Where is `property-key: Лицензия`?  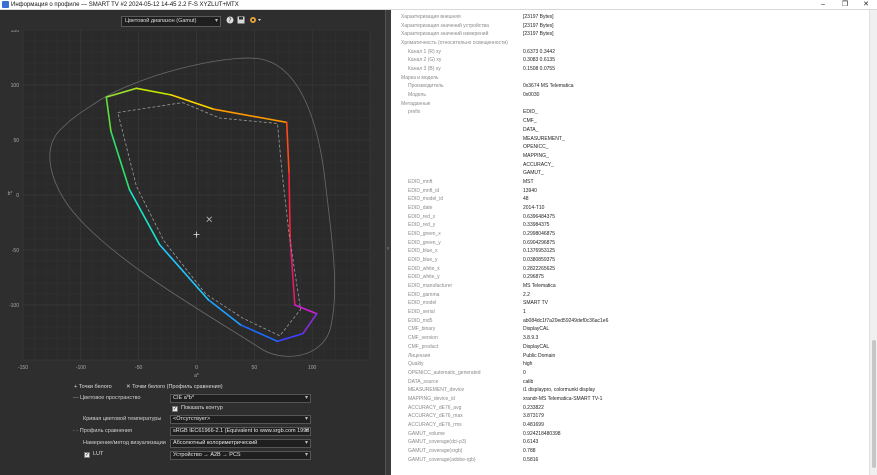 property-key: Лицензия is located at coordinates (419, 355).